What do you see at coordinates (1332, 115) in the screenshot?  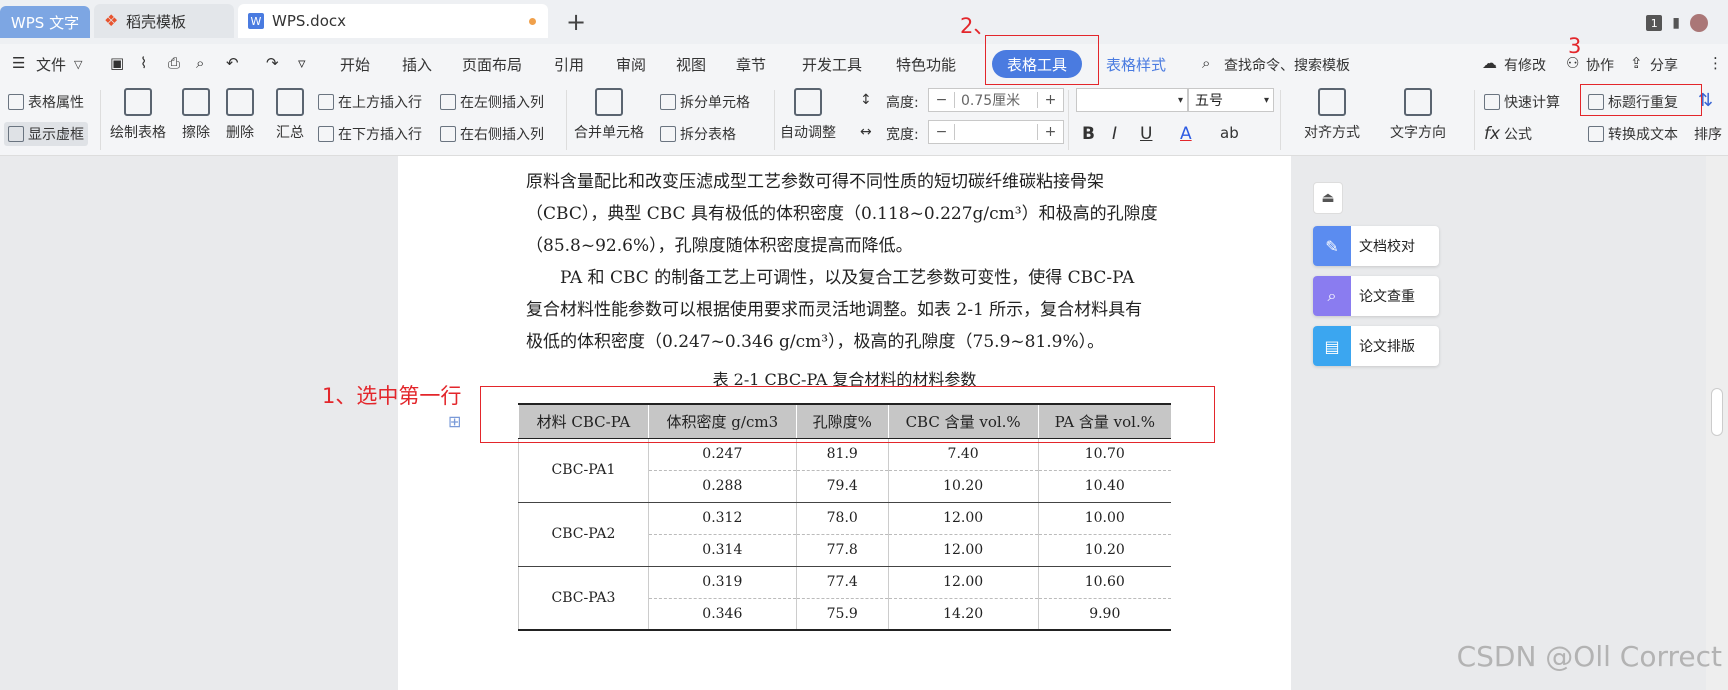 I see `align-button: 对齐方式` at bounding box center [1332, 115].